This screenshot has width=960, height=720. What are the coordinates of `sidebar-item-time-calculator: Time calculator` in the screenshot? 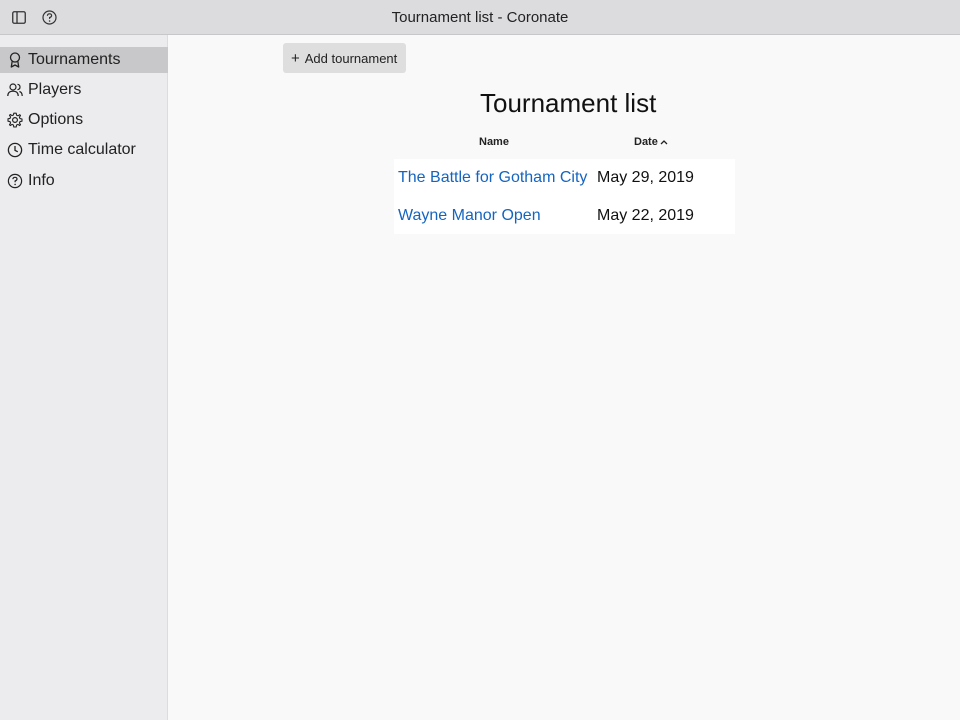 It's located at (84, 150).